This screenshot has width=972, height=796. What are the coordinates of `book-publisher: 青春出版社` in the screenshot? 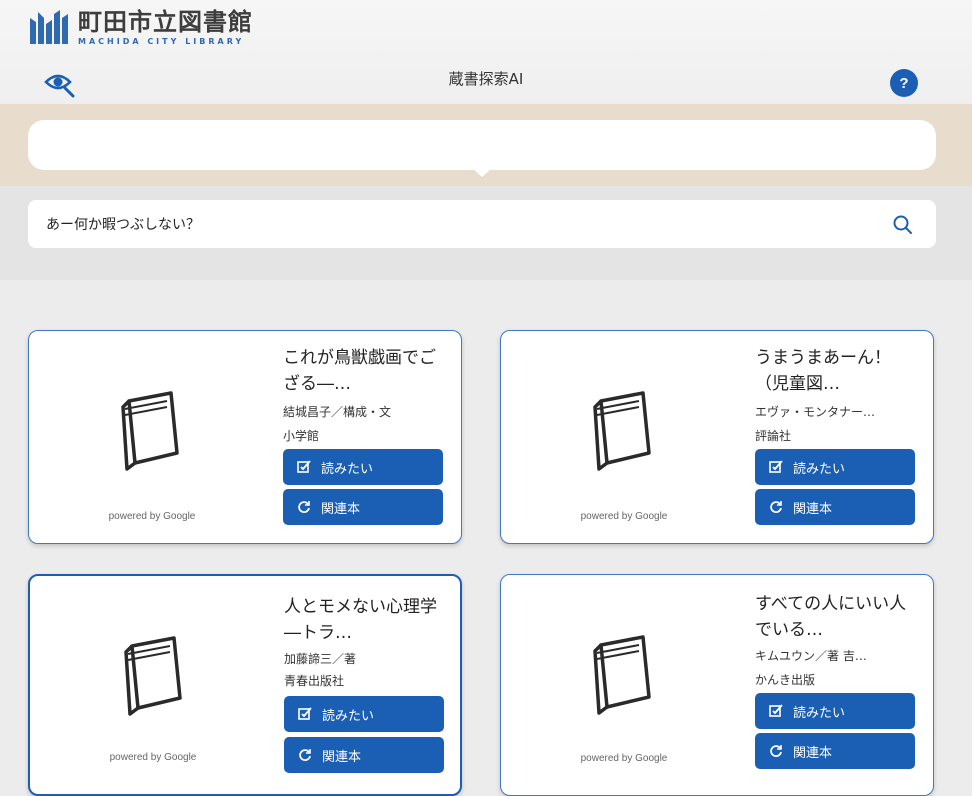 It's located at (314, 681).